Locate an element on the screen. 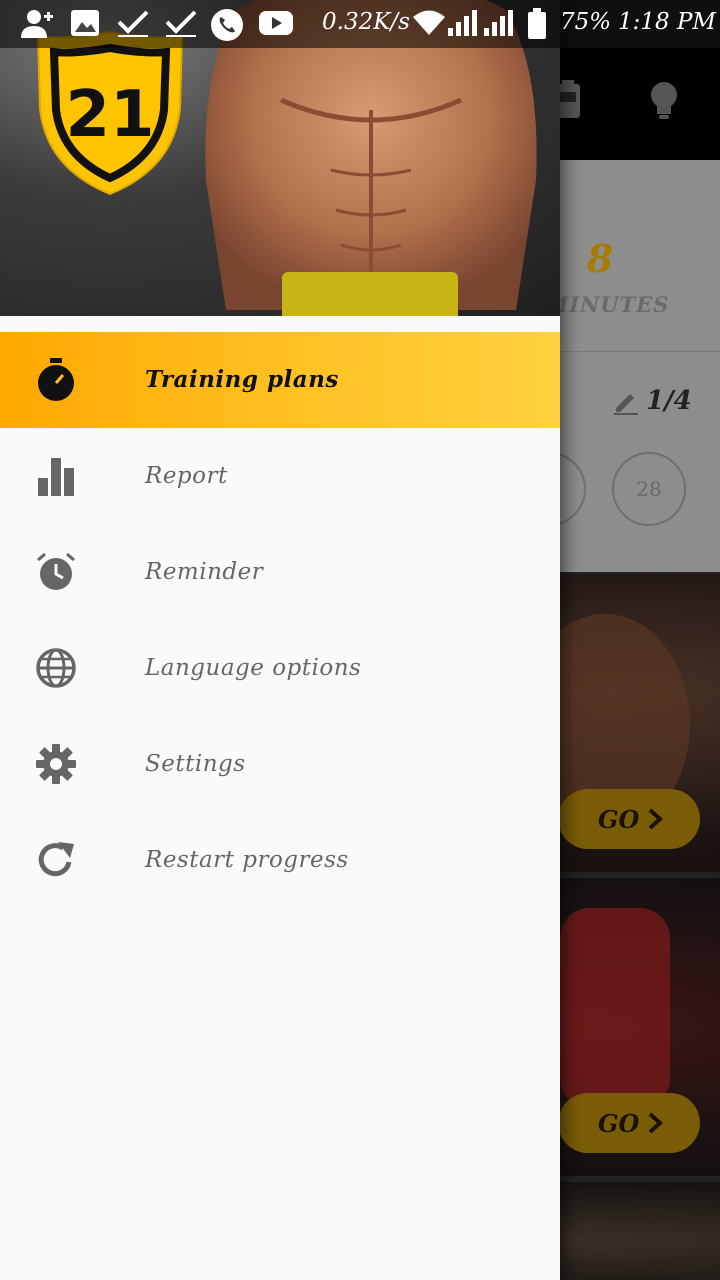 This screenshot has height=1280, width=720. battery-icon is located at coordinates (537, 23).